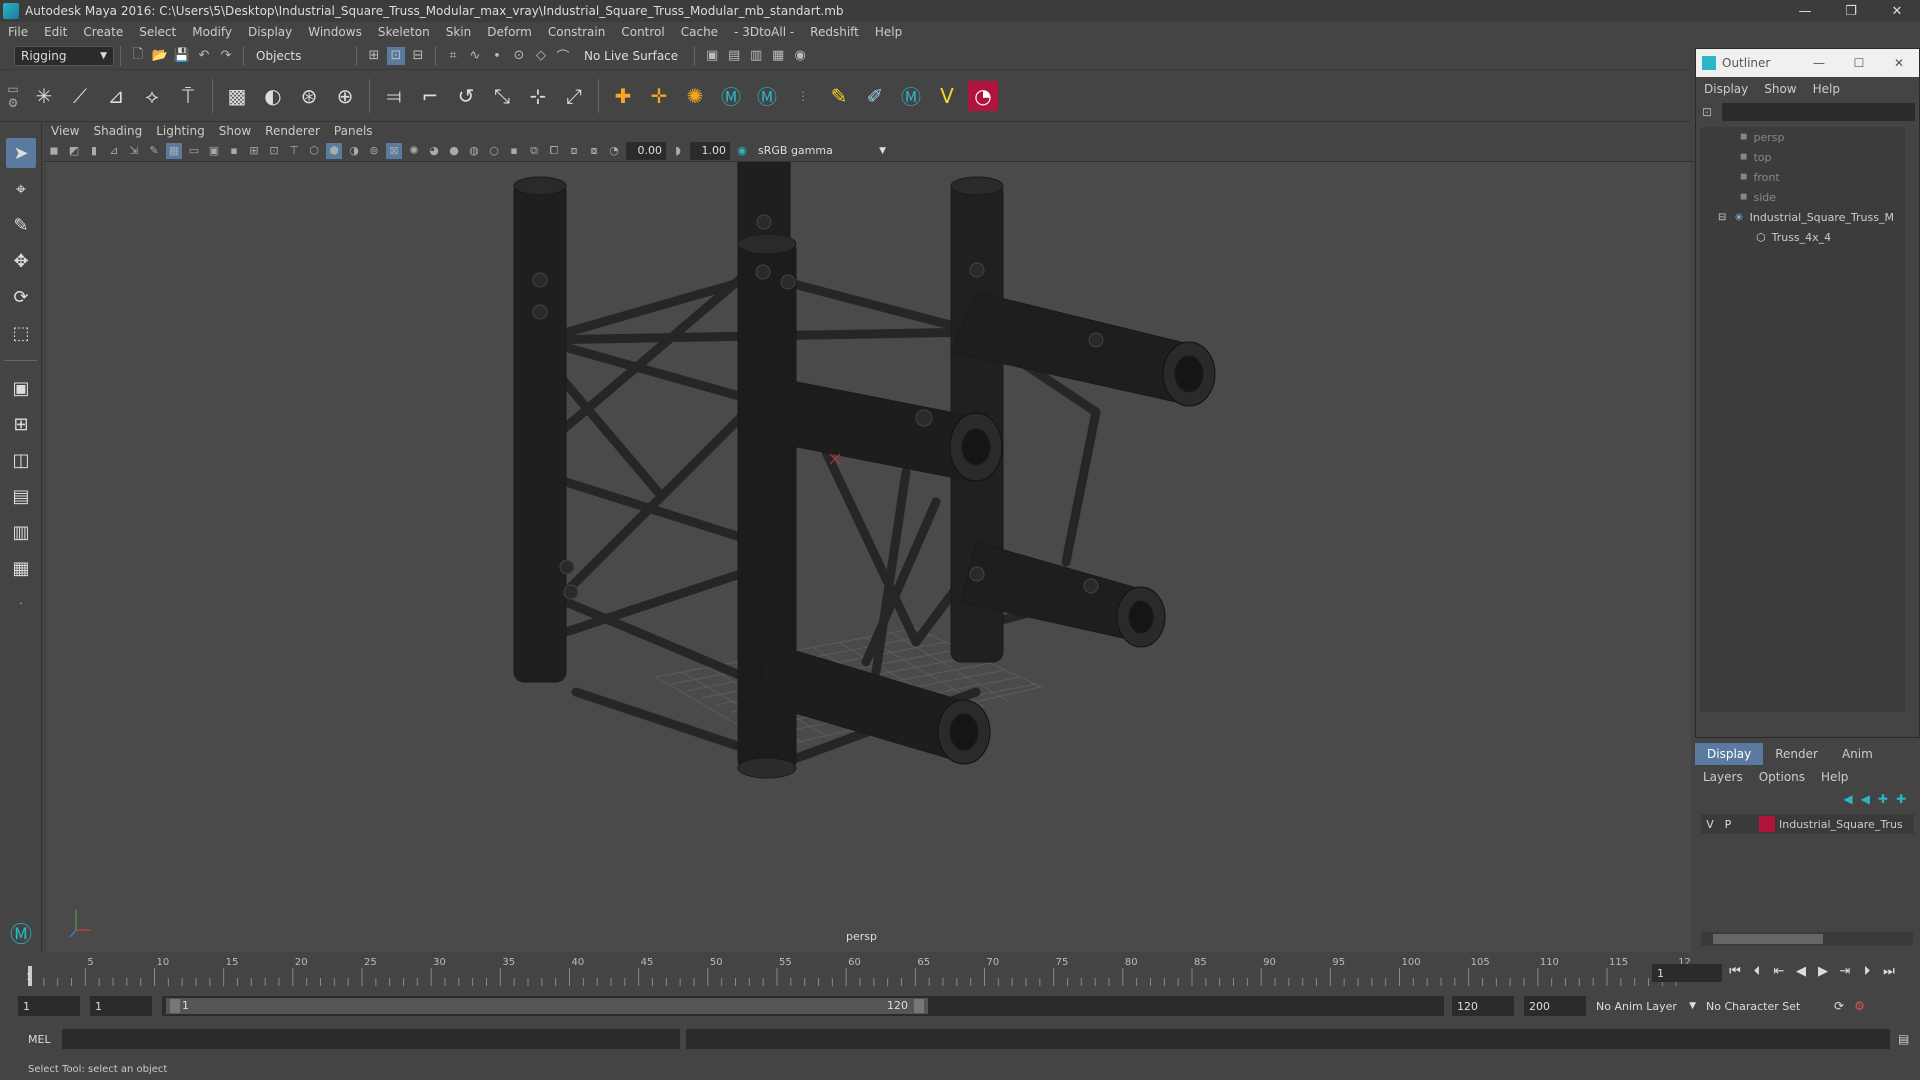  What do you see at coordinates (418, 56) in the screenshot?
I see `select-component-icon: ⊟` at bounding box center [418, 56].